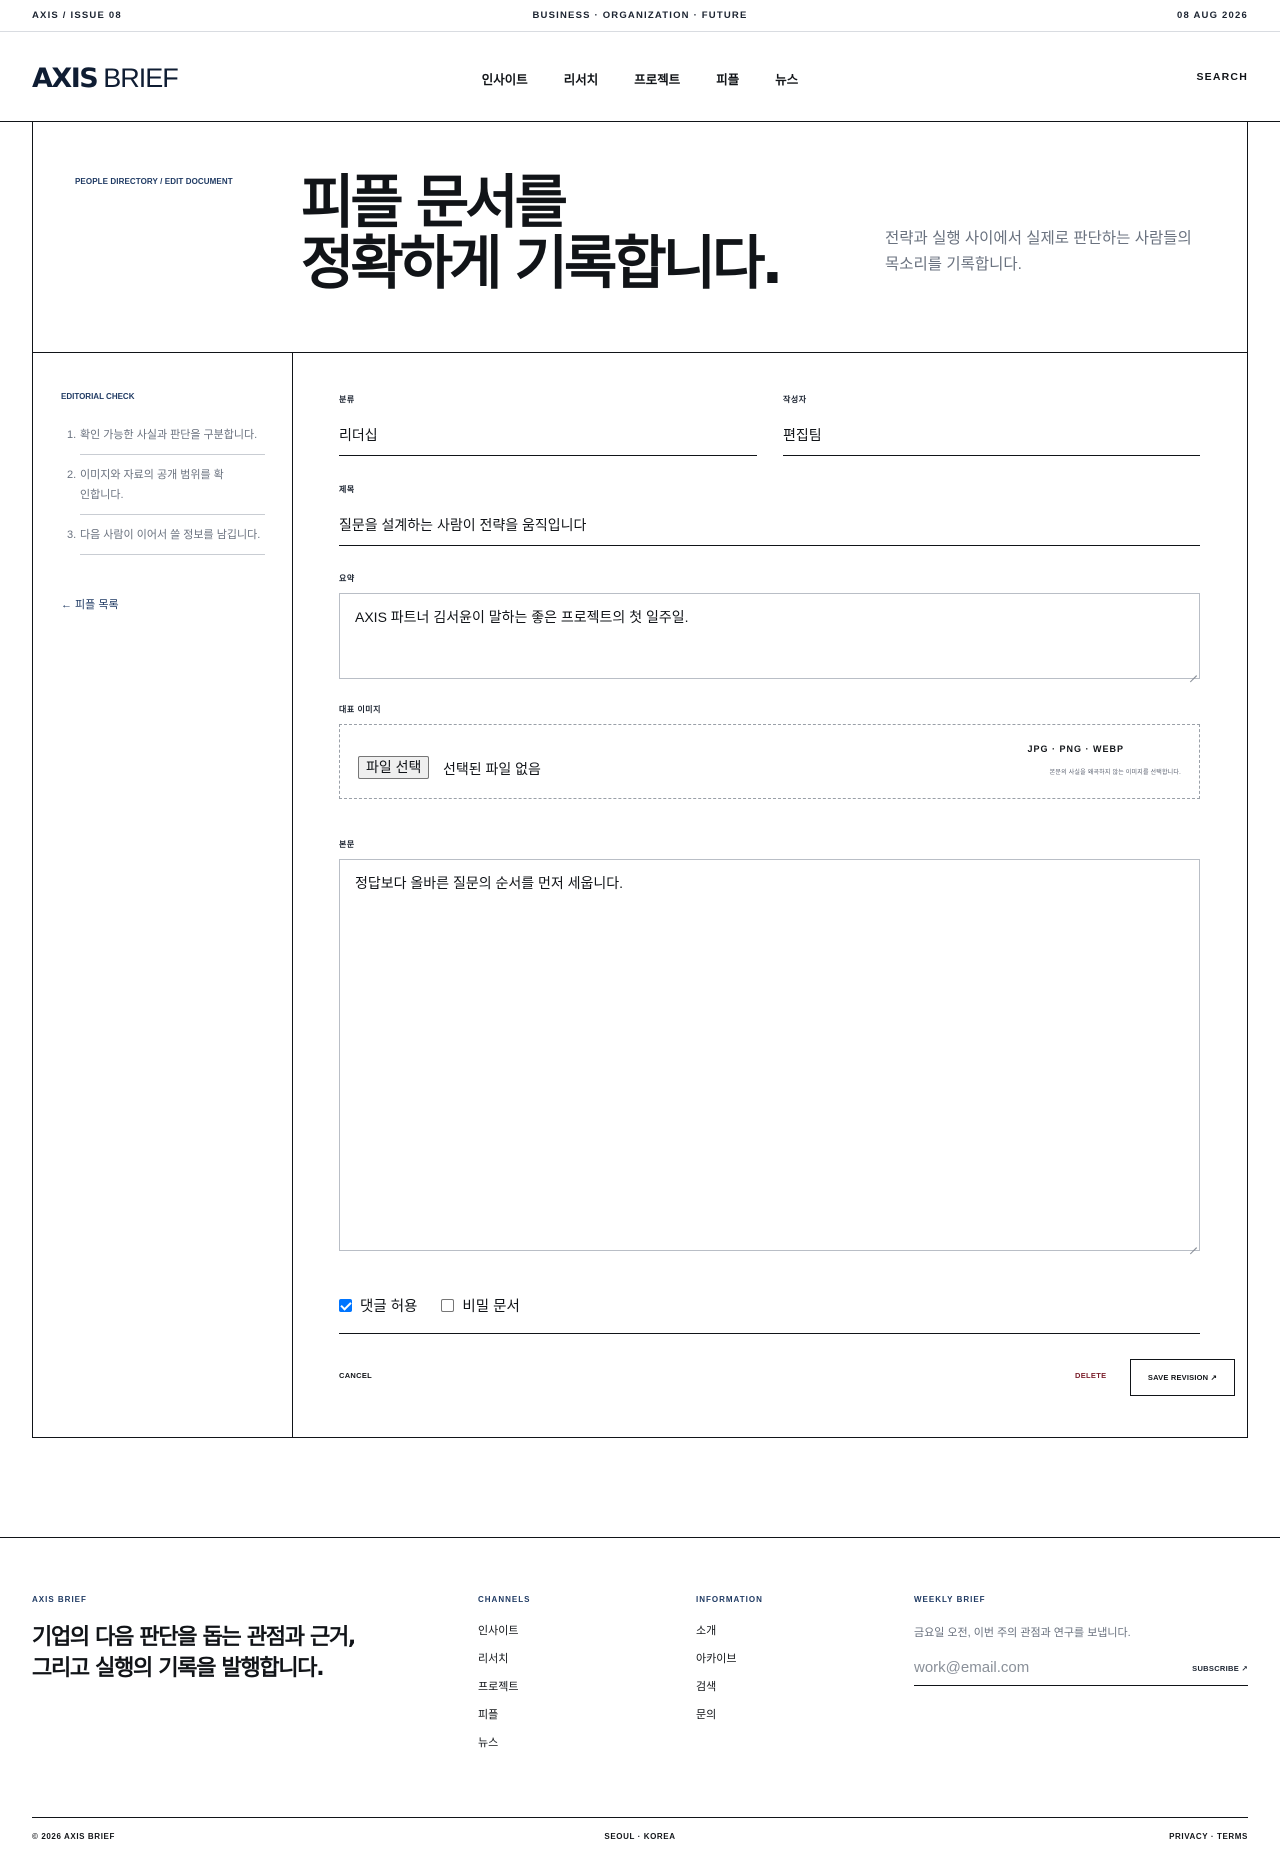 The image size is (1280, 1855). Describe the element at coordinates (434, 202) in the screenshot. I see `page-title-line-1: 피플 문서를` at that location.